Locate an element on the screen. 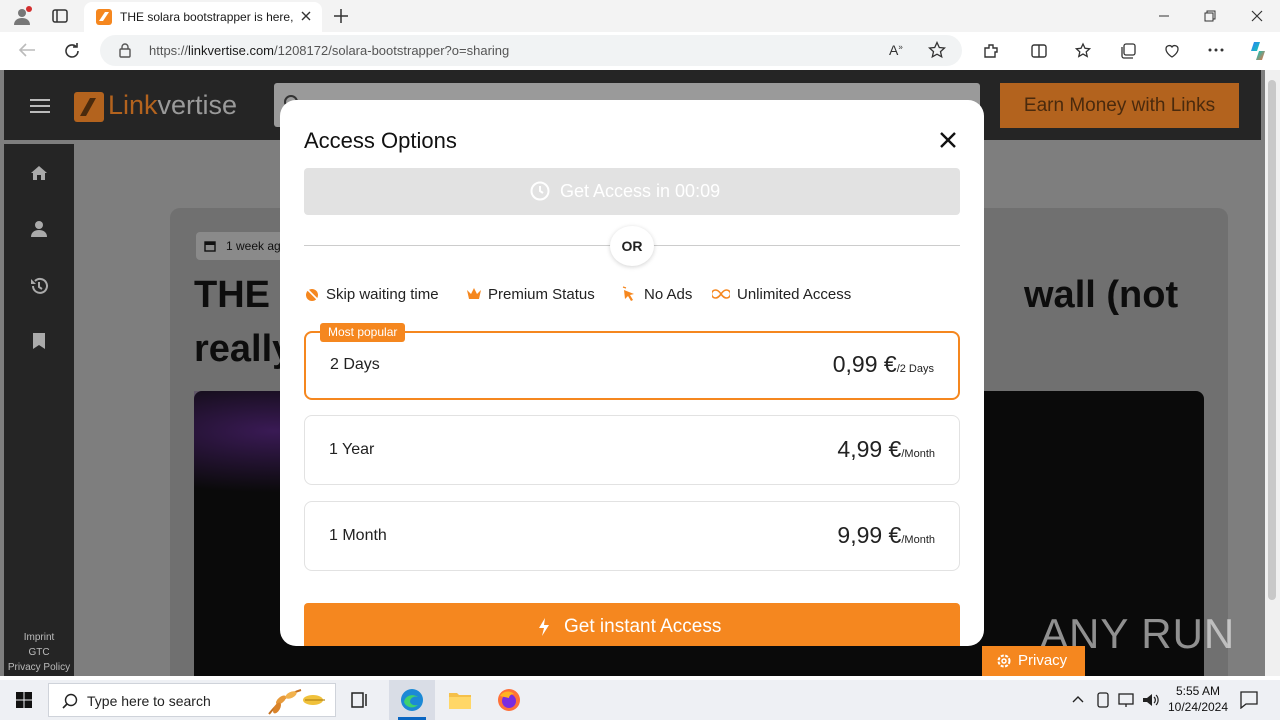 The image size is (1280, 720). site-sidebar is located at coordinates (39, 410).